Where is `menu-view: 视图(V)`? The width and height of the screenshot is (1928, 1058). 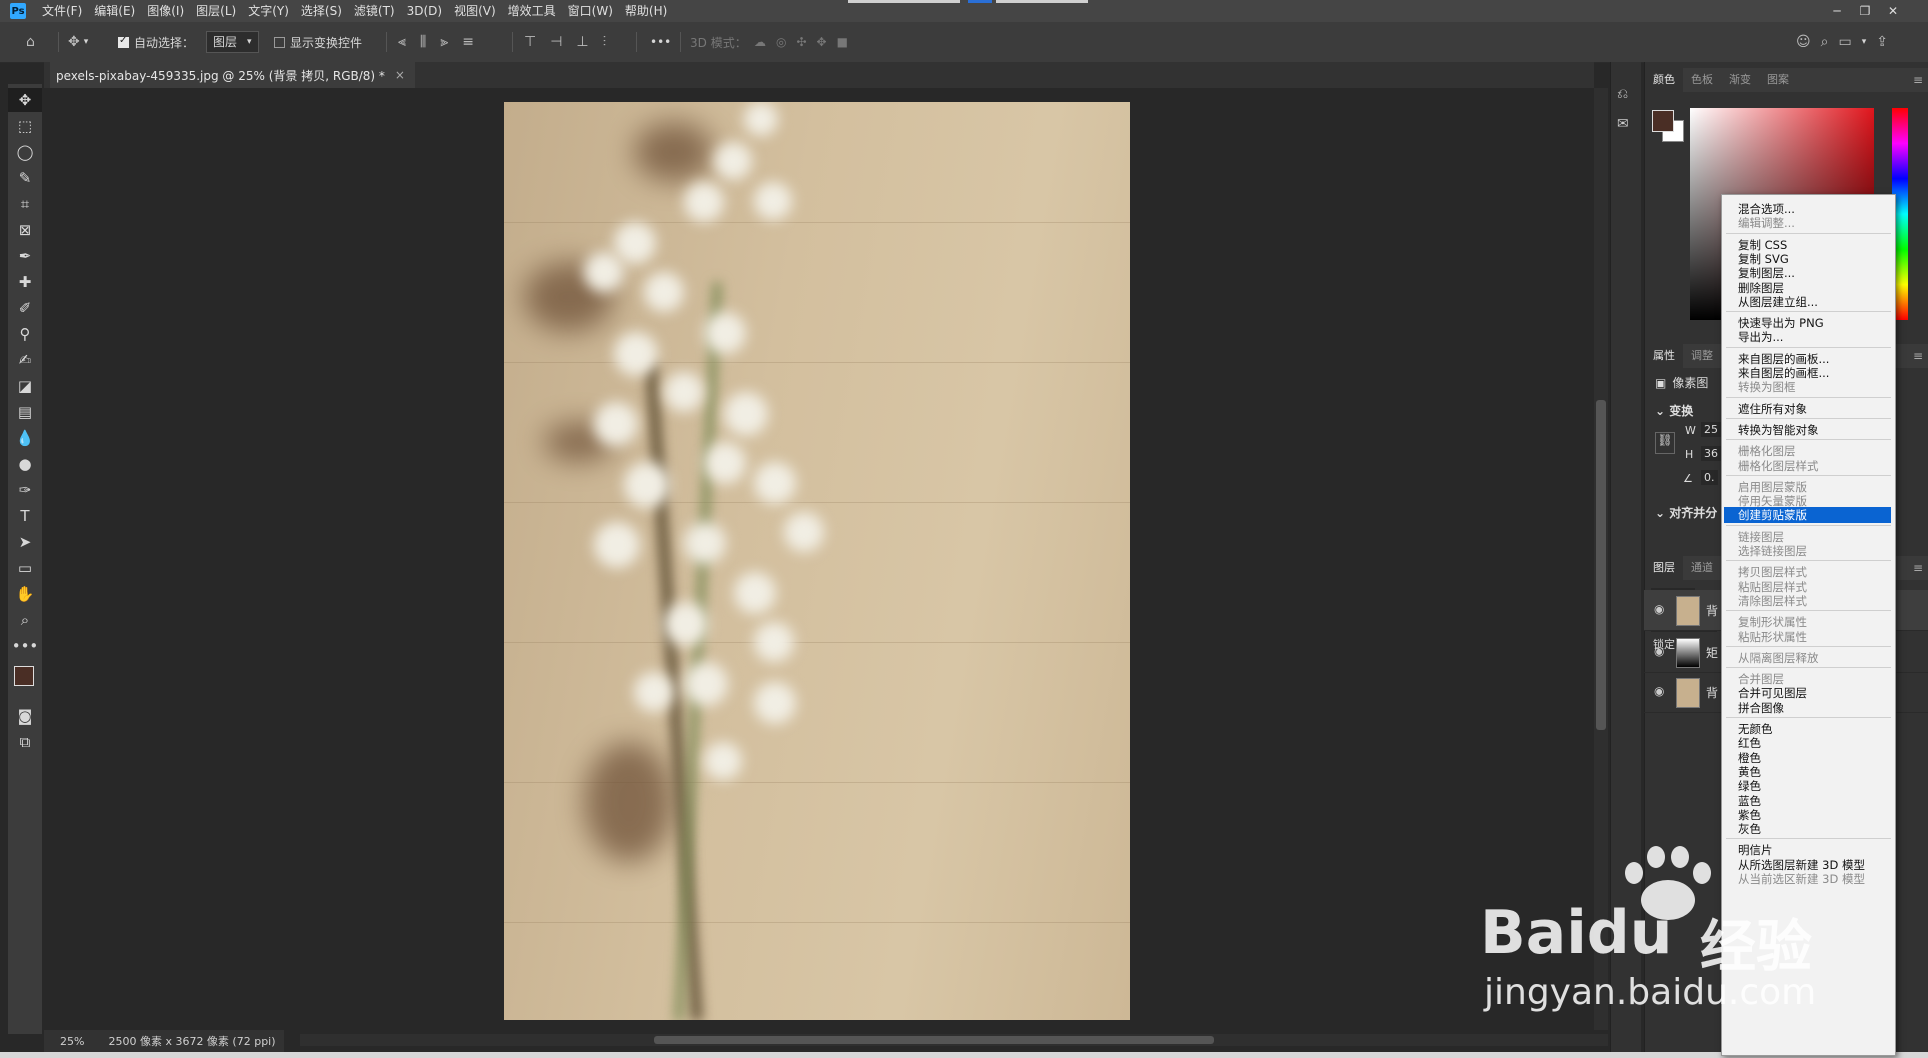
menu-view: 视图(V) is located at coordinates (475, 11).